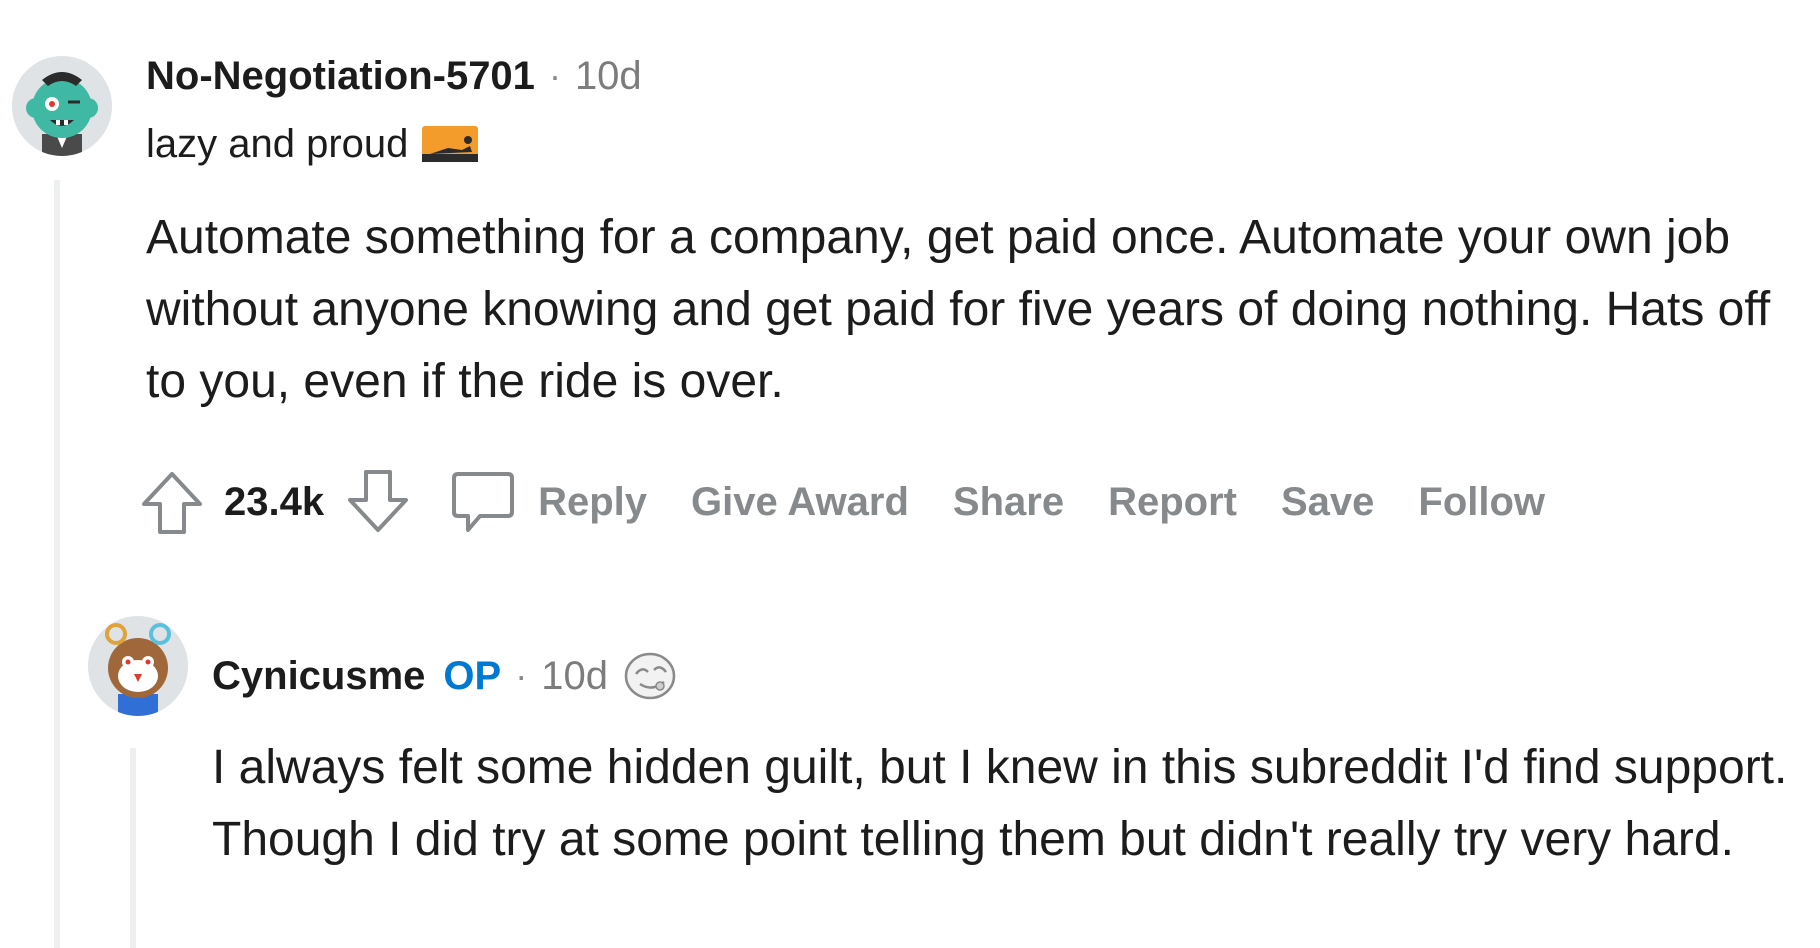  Describe the element at coordinates (1327, 502) in the screenshot. I see `save-button: Save` at that location.